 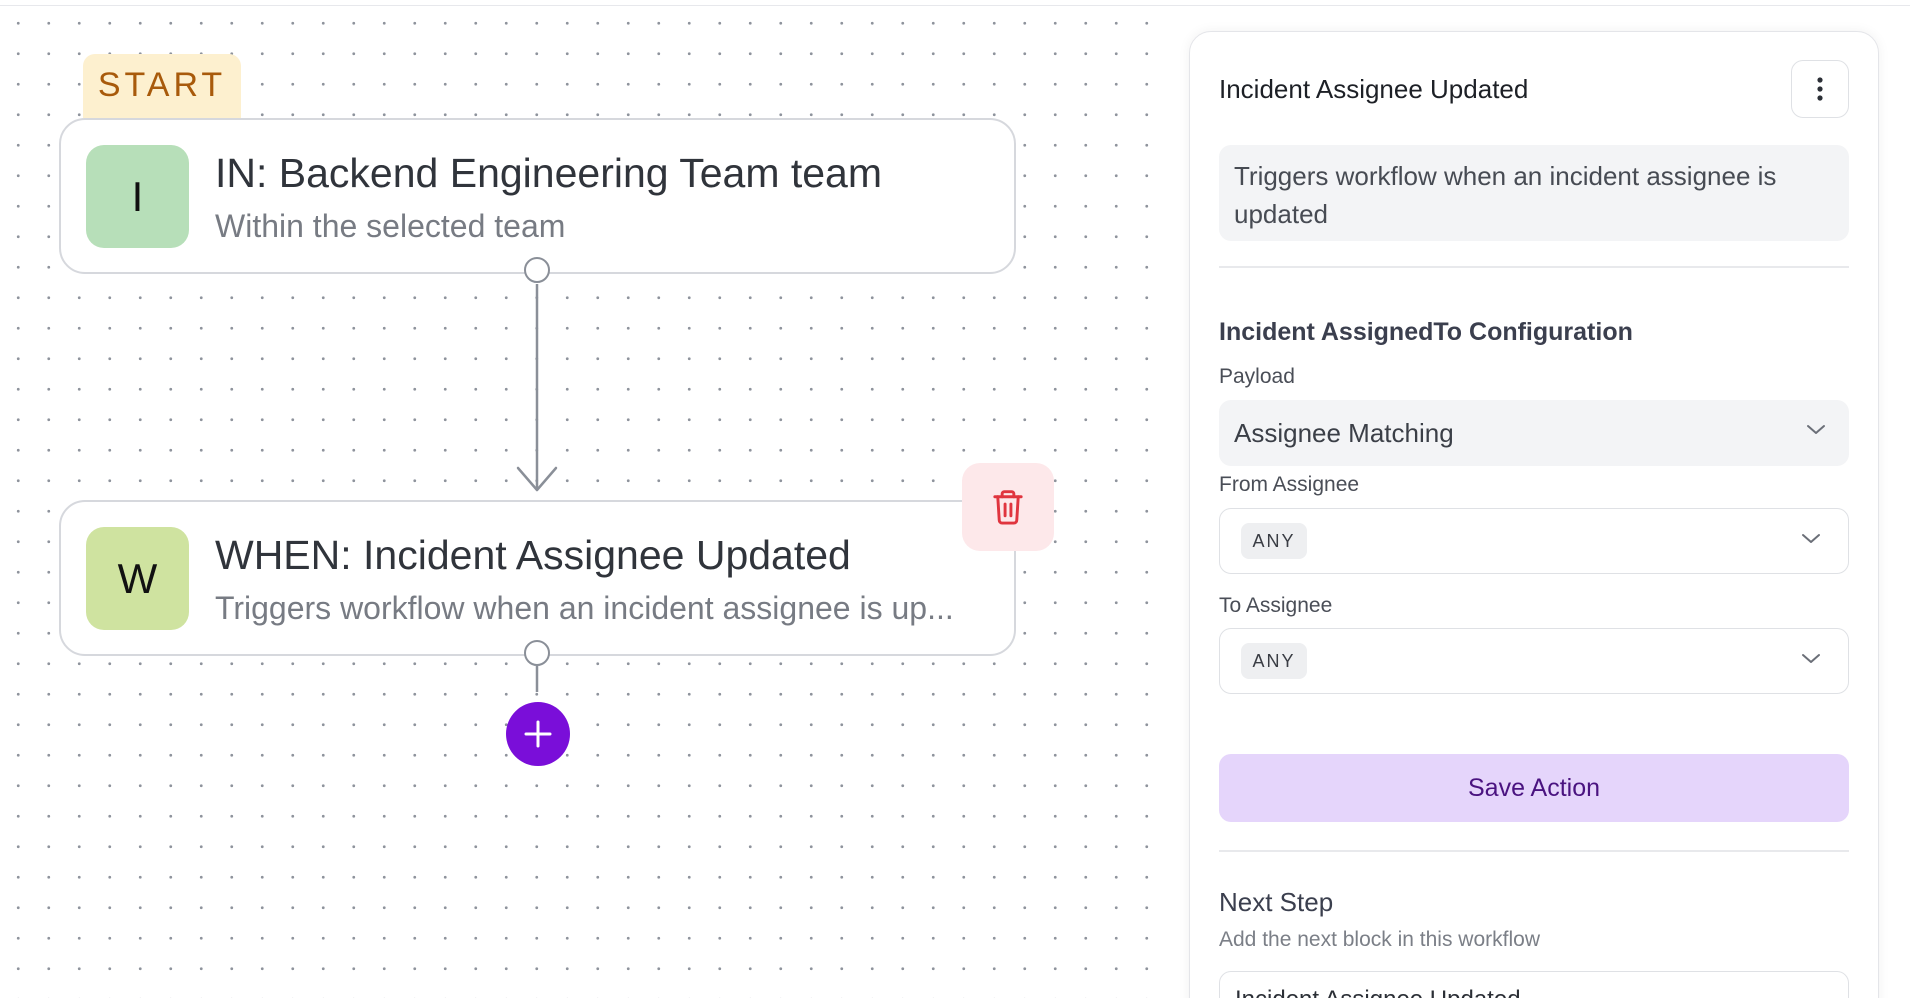 I want to click on plus-icon, so click(x=538, y=734).